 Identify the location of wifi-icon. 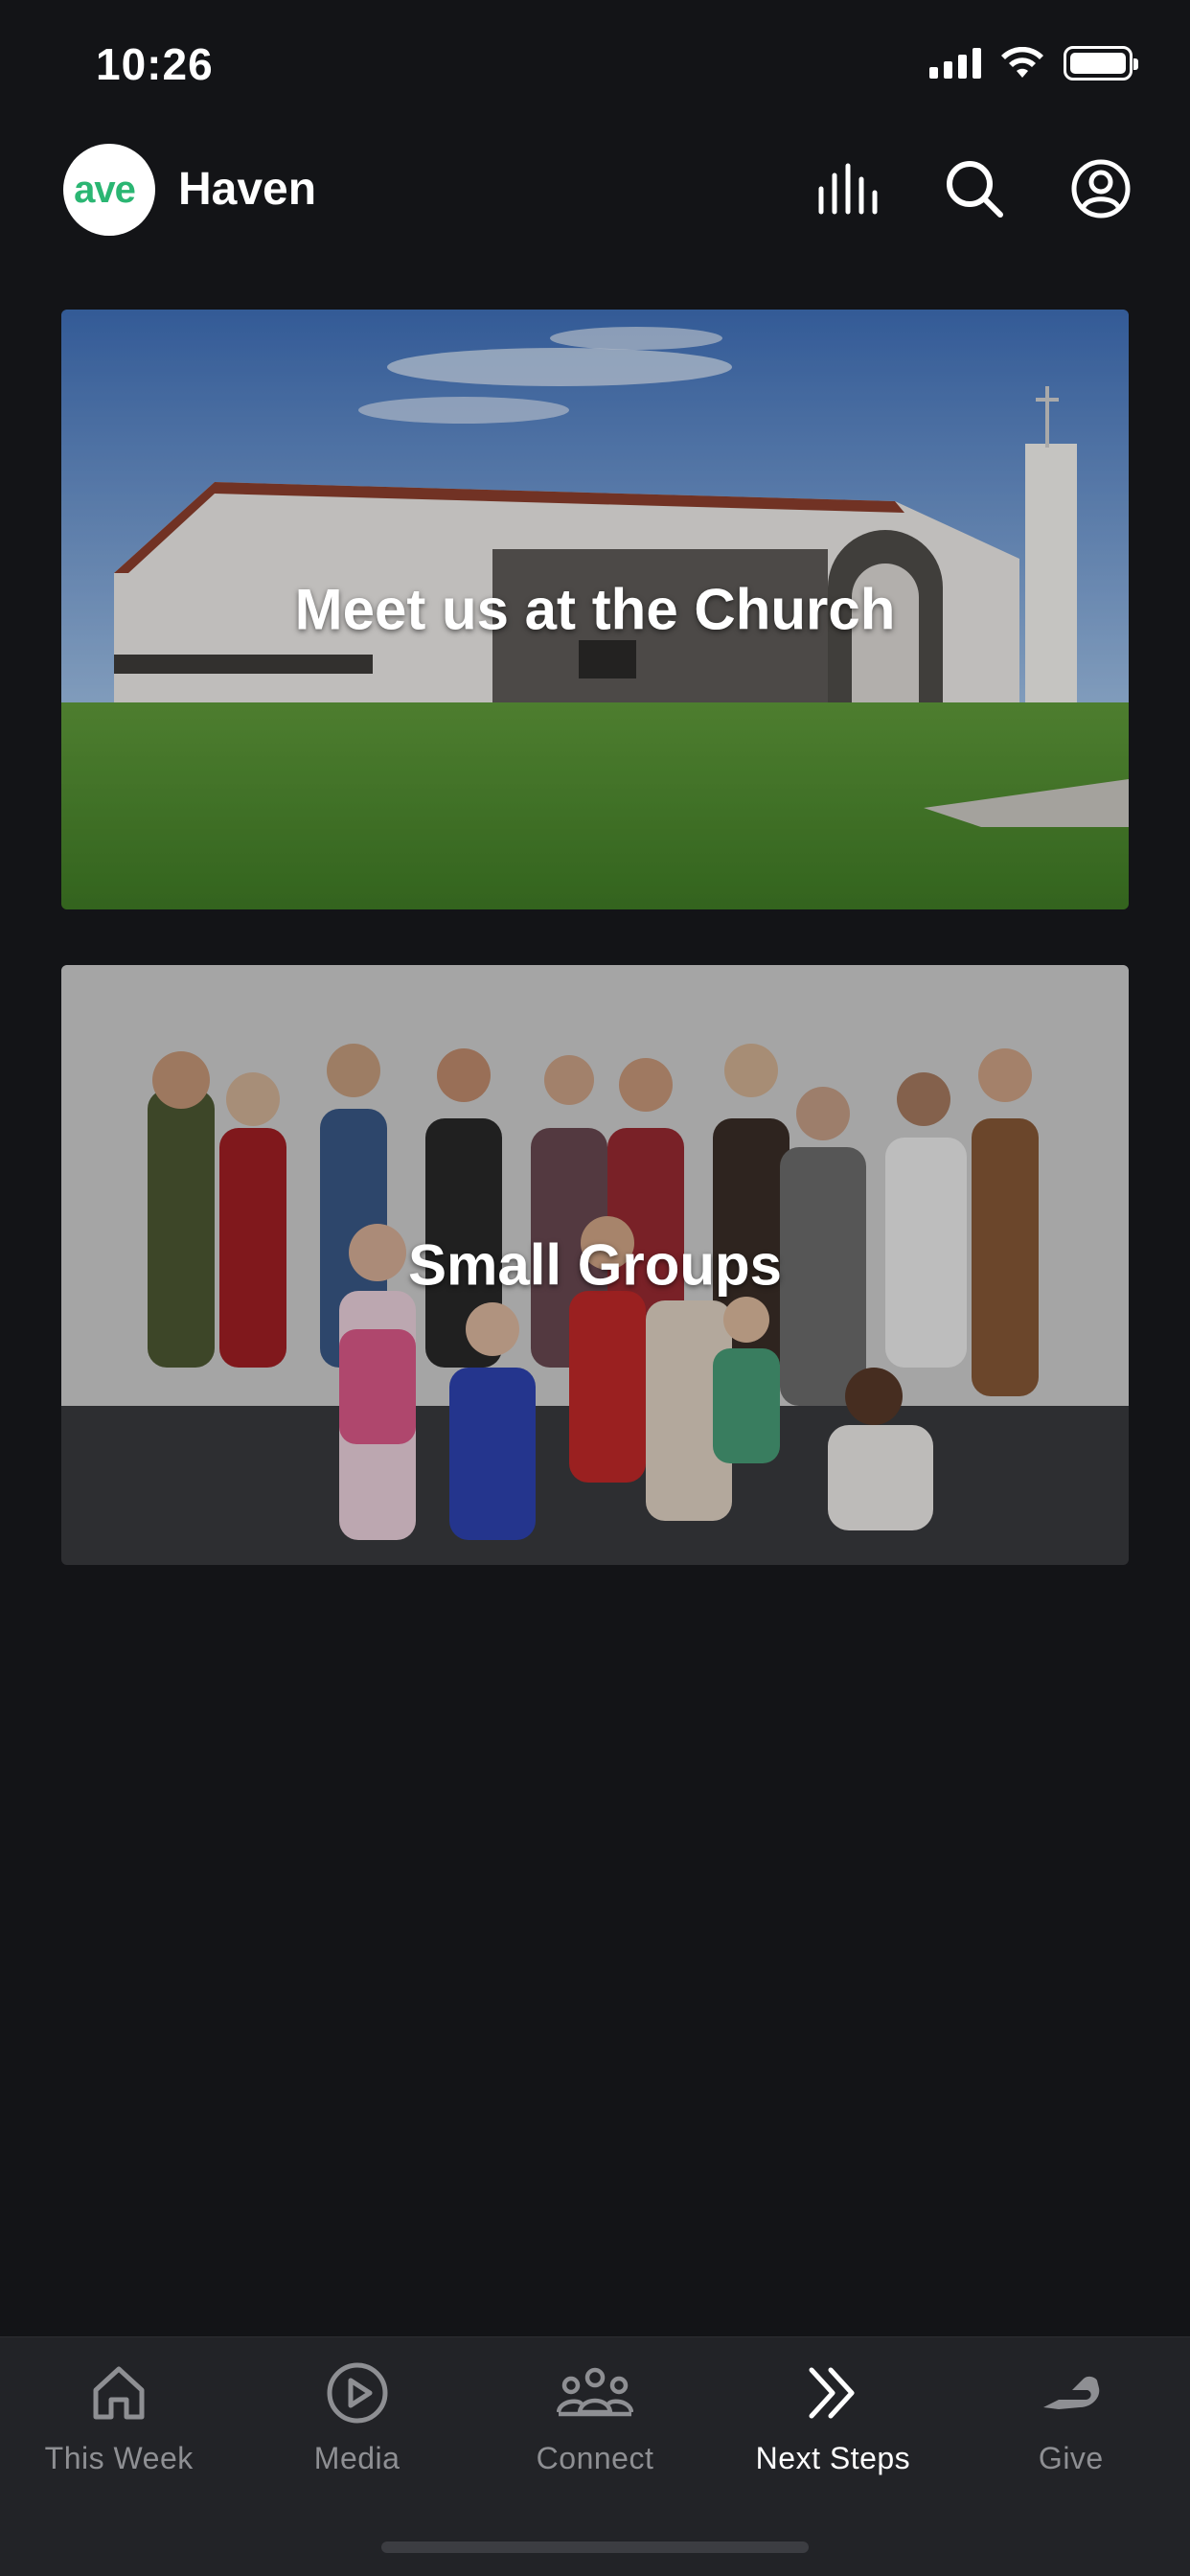
(1022, 63).